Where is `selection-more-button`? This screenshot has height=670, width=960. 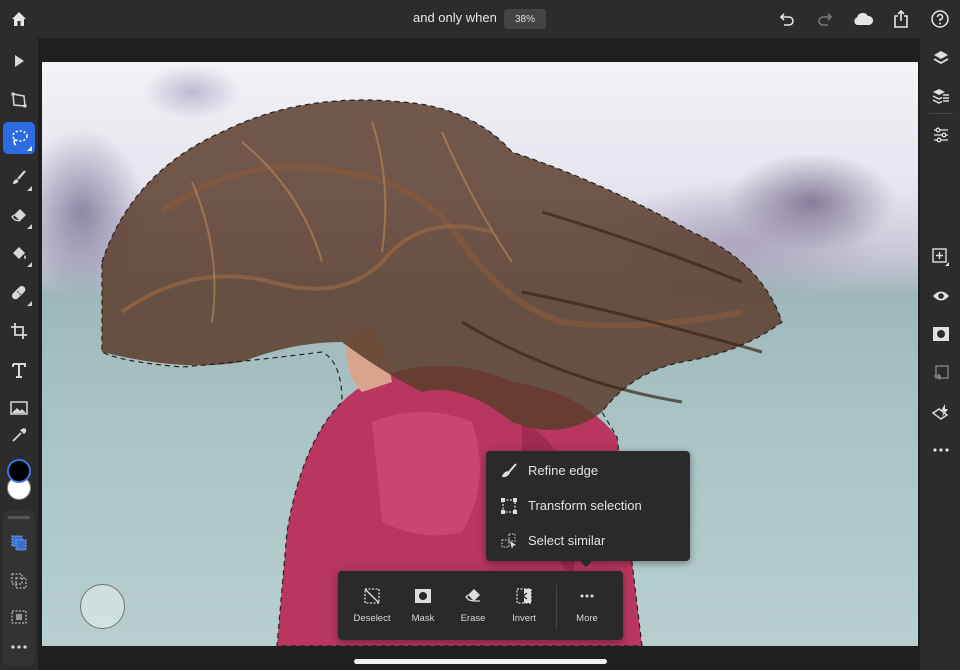
selection-more-button is located at coordinates (19, 647).